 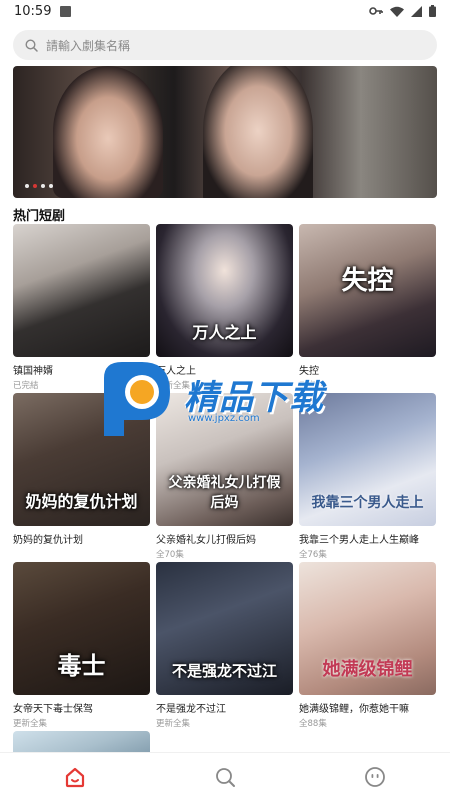 What do you see at coordinates (367, 459) in the screenshot?
I see `drama-poster: 我靠三个男人走上` at bounding box center [367, 459].